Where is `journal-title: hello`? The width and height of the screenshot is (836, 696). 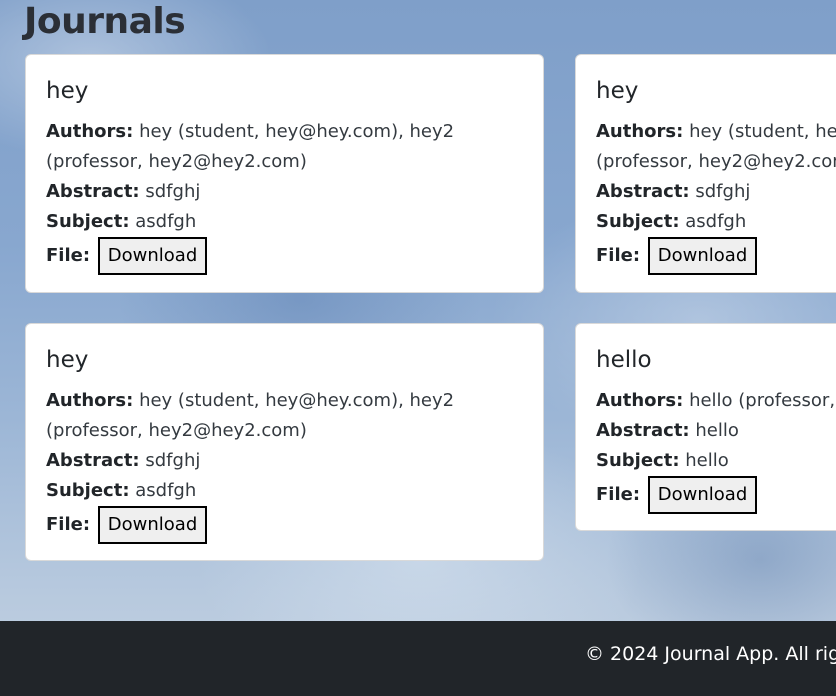
journal-title: hello is located at coordinates (624, 360).